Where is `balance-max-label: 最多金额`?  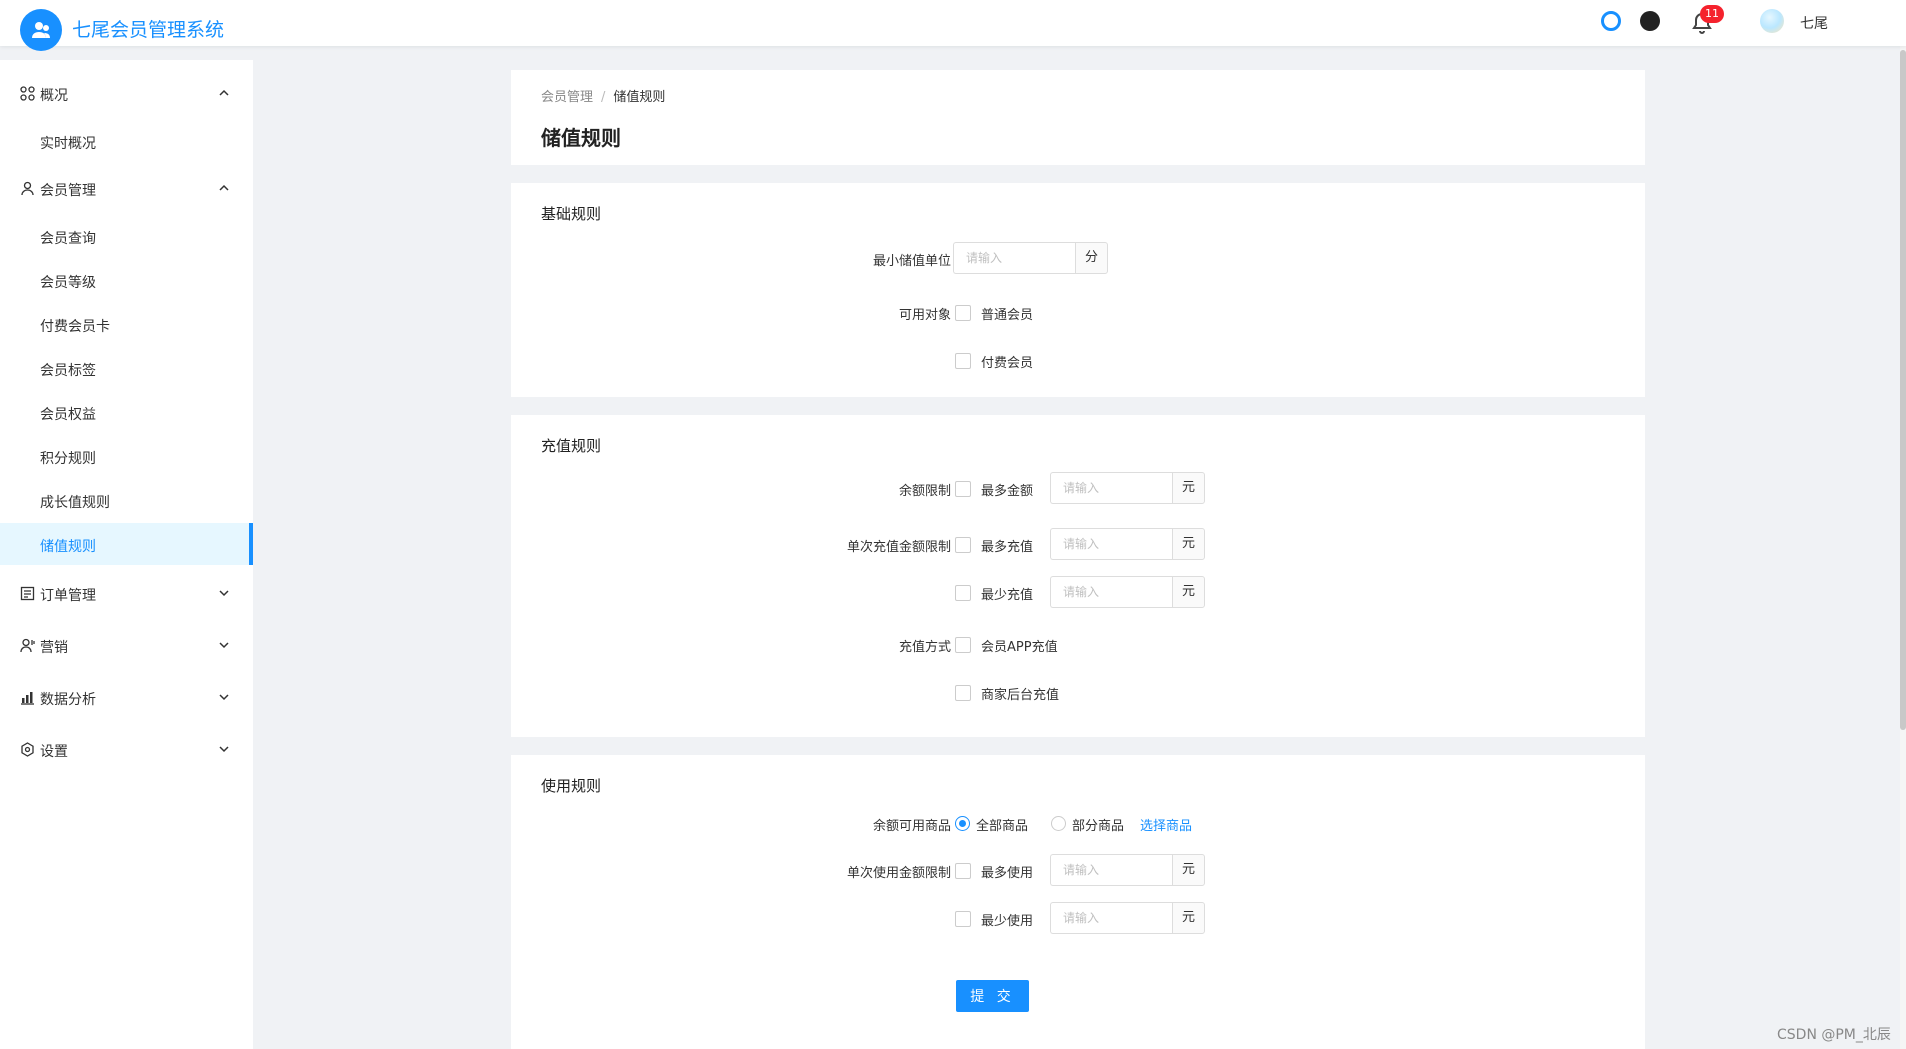 balance-max-label: 最多金额 is located at coordinates (1007, 489).